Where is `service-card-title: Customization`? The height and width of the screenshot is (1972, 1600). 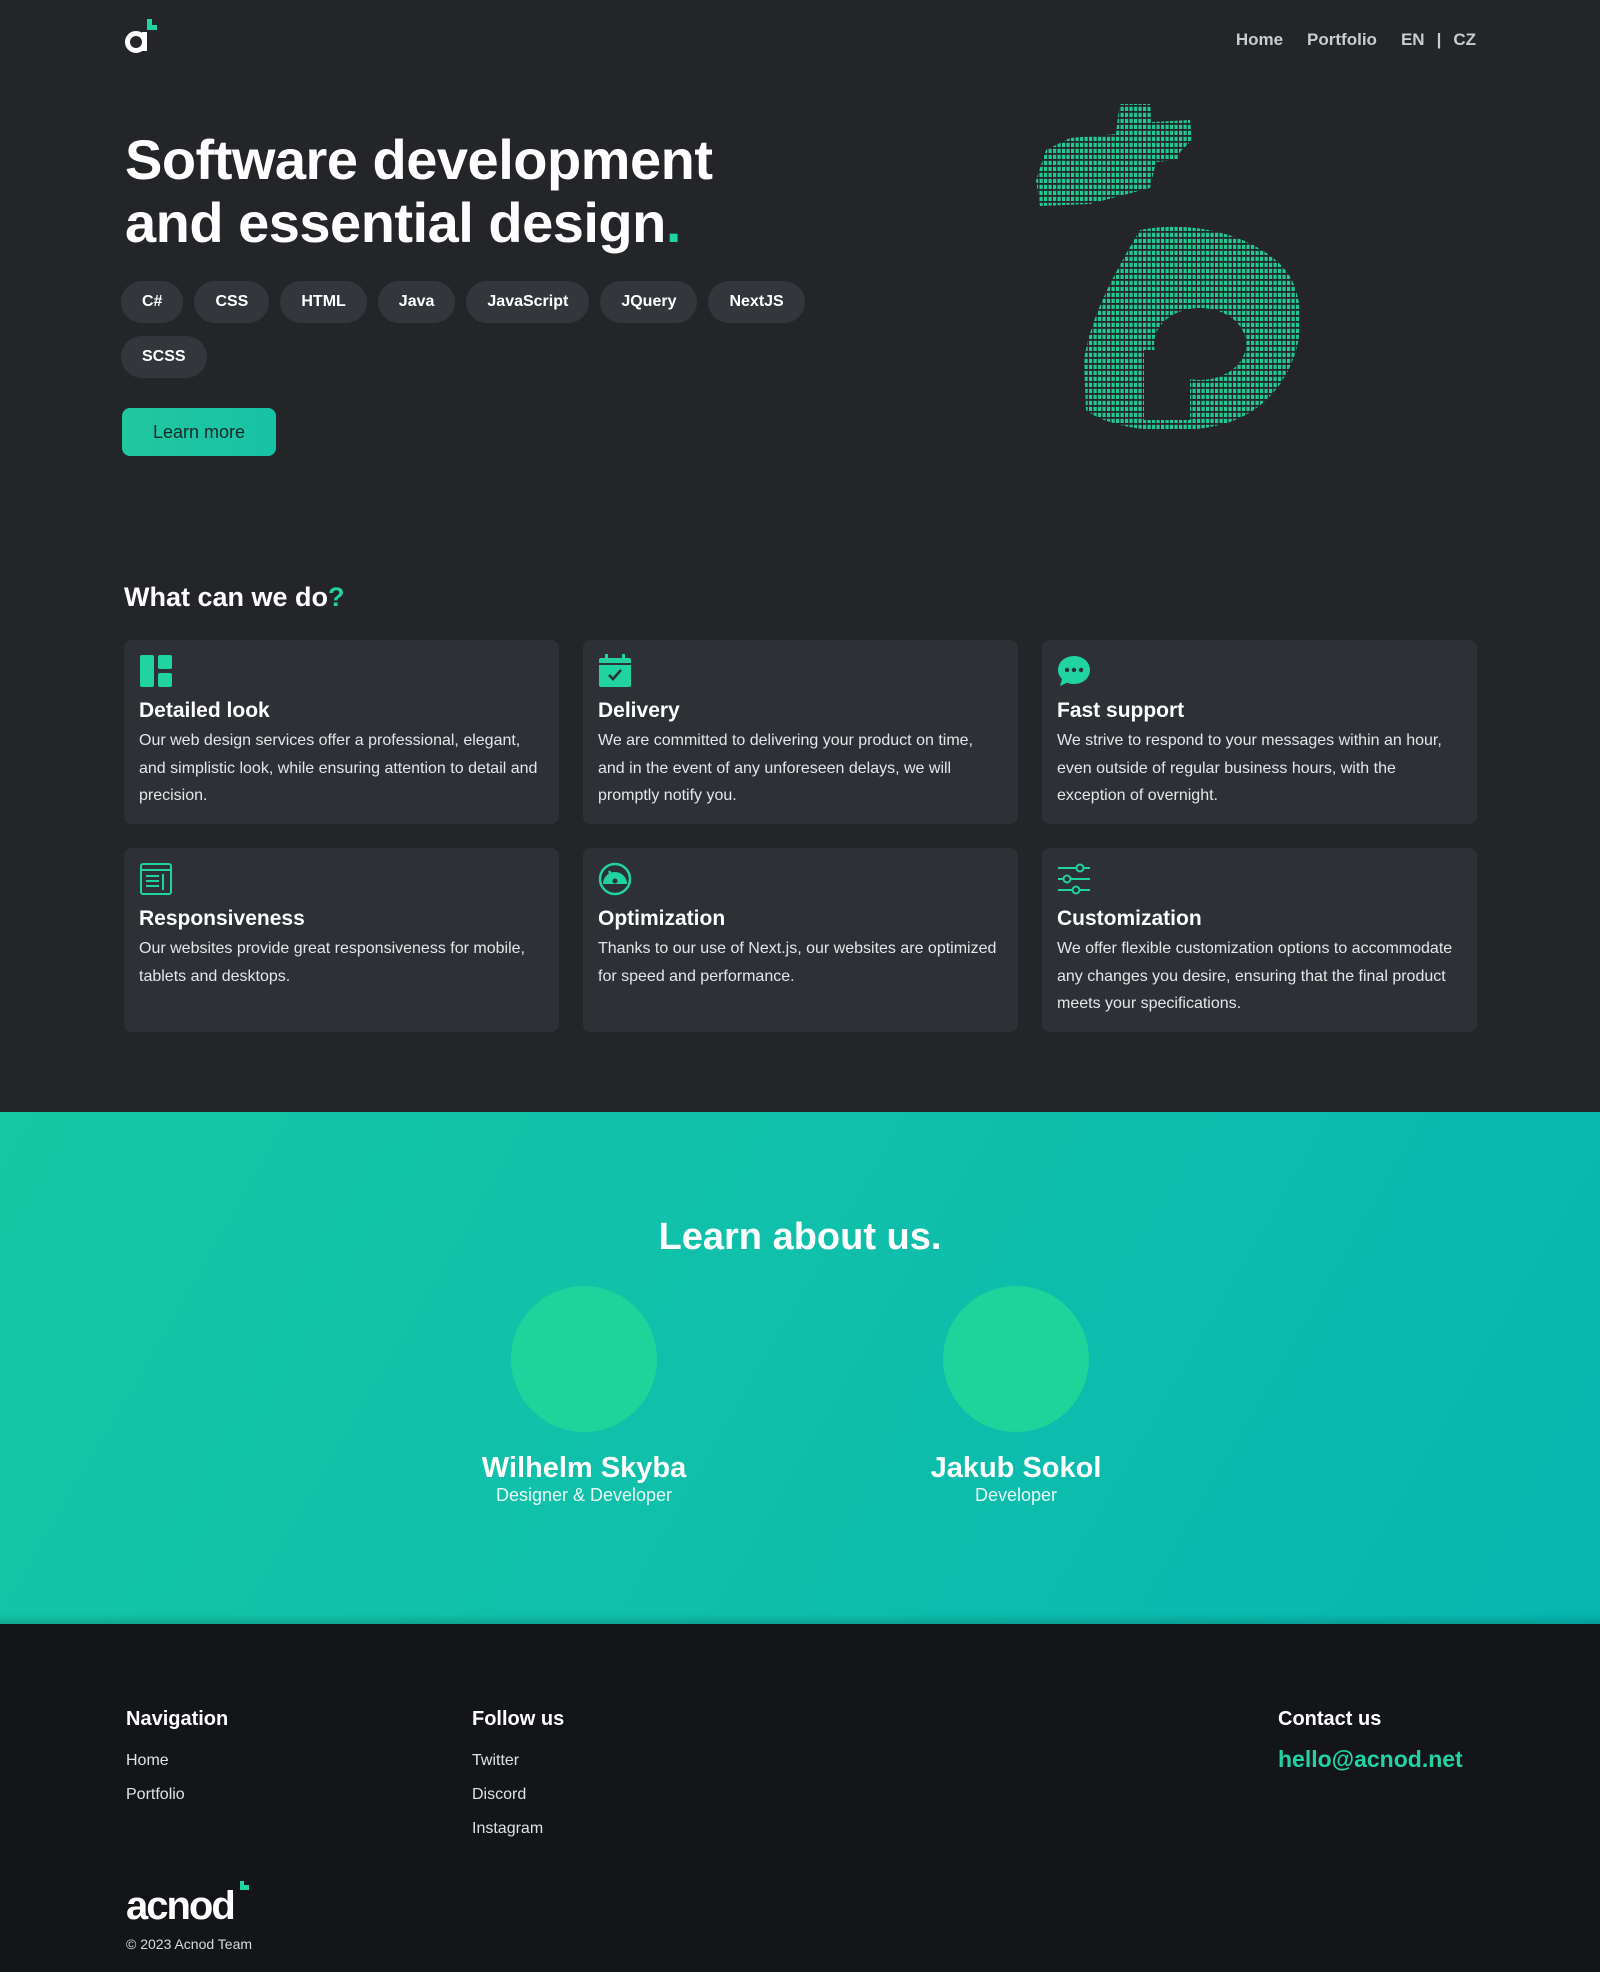 service-card-title: Customization is located at coordinates (1129, 918).